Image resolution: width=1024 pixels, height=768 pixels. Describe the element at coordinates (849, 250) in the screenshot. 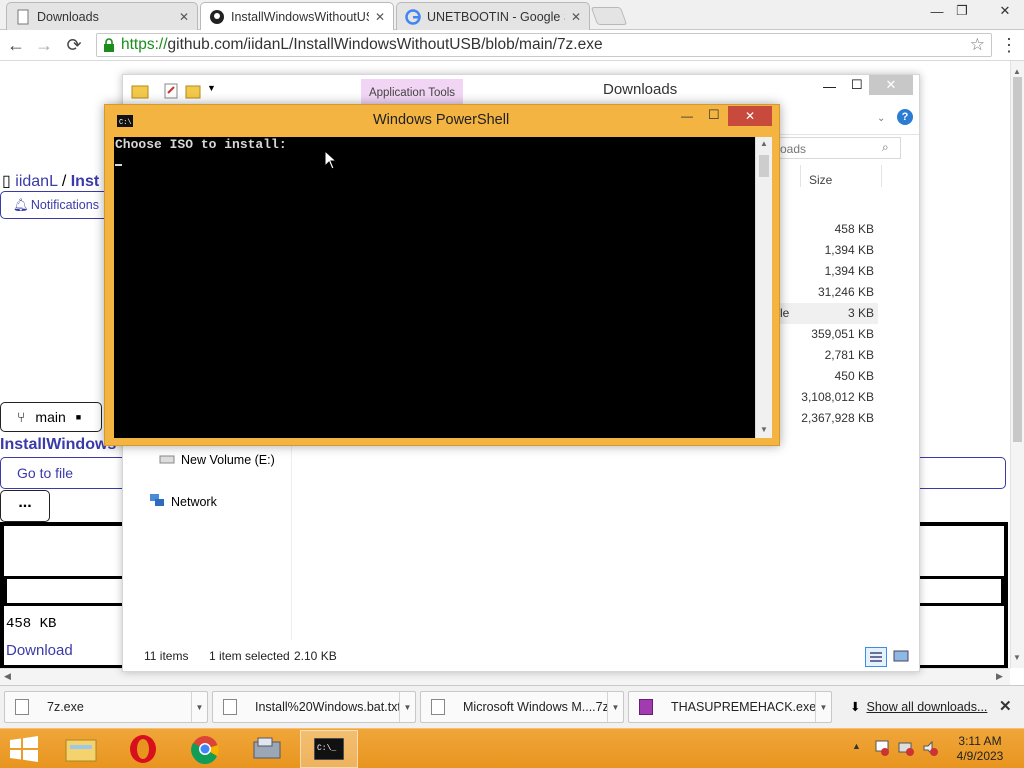

I see `file-size-cell: 1,394 KB` at that location.